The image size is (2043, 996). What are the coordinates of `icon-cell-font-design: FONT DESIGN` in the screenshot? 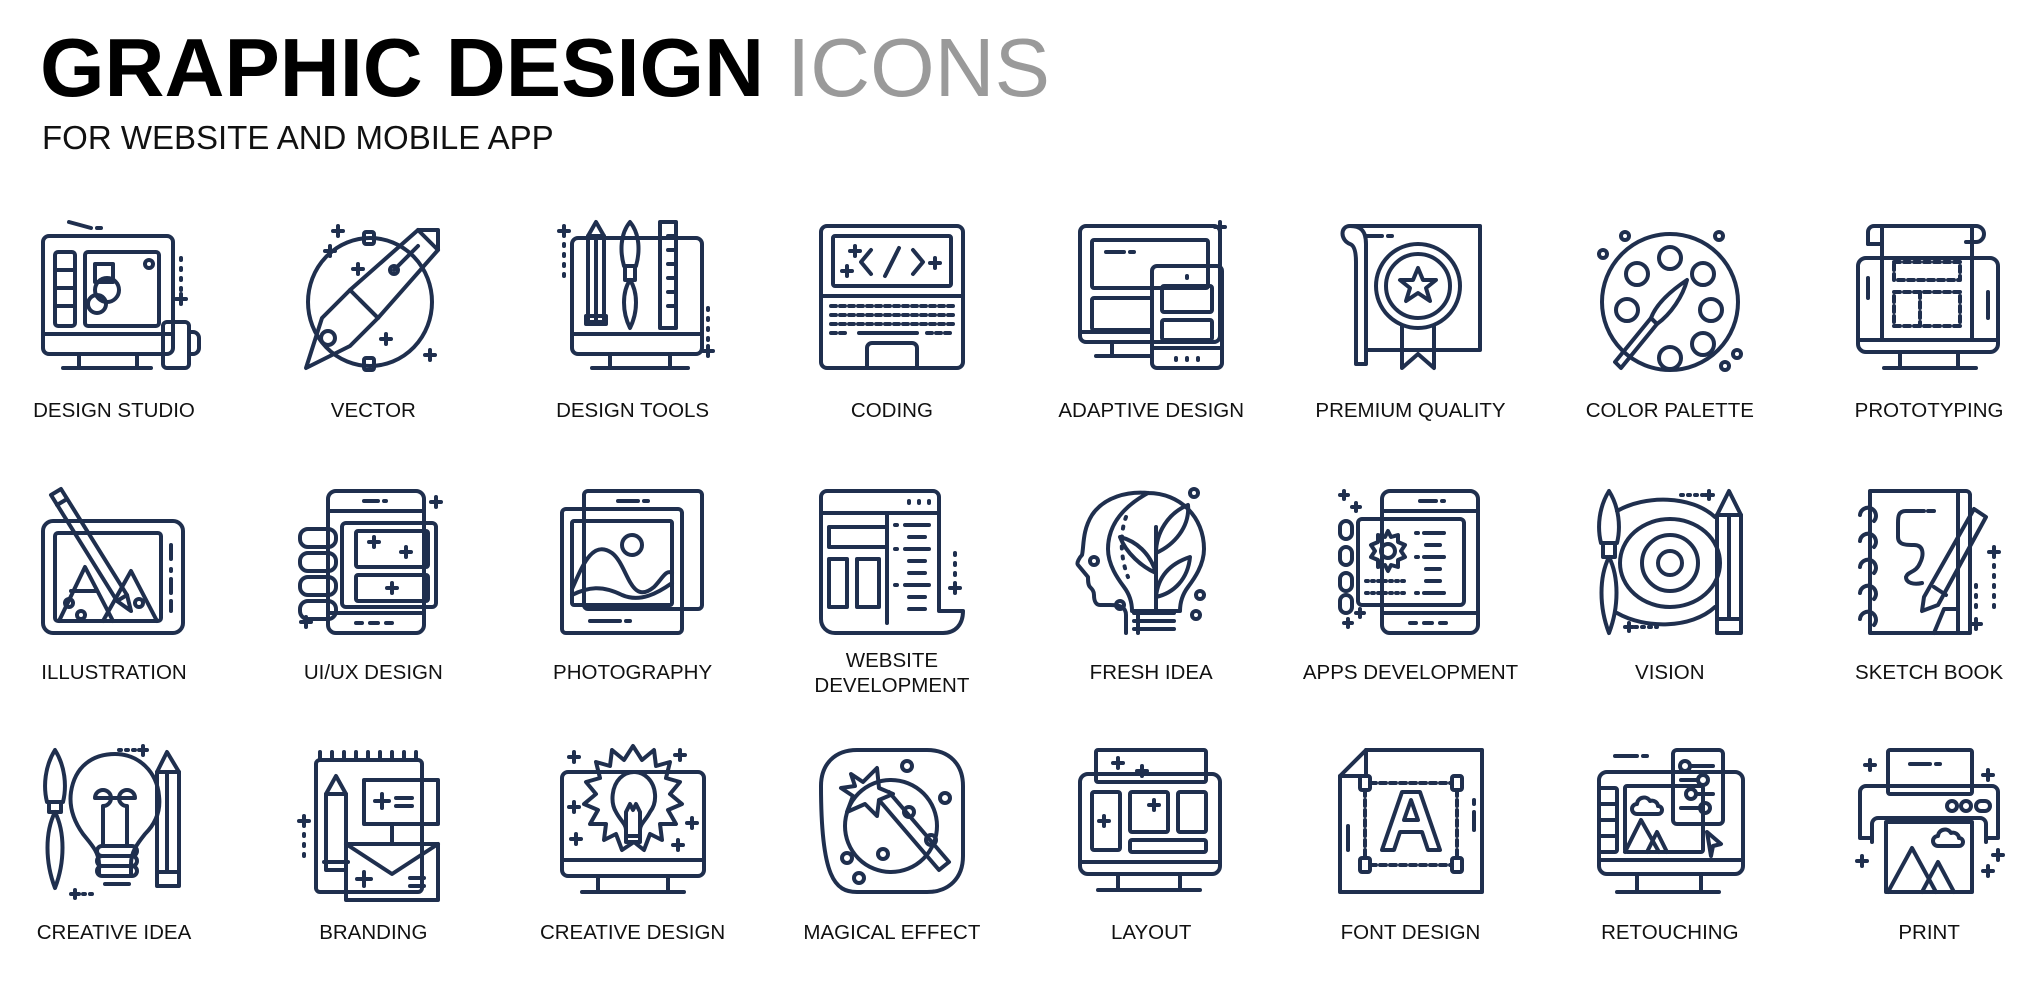 It's located at (1411, 871).